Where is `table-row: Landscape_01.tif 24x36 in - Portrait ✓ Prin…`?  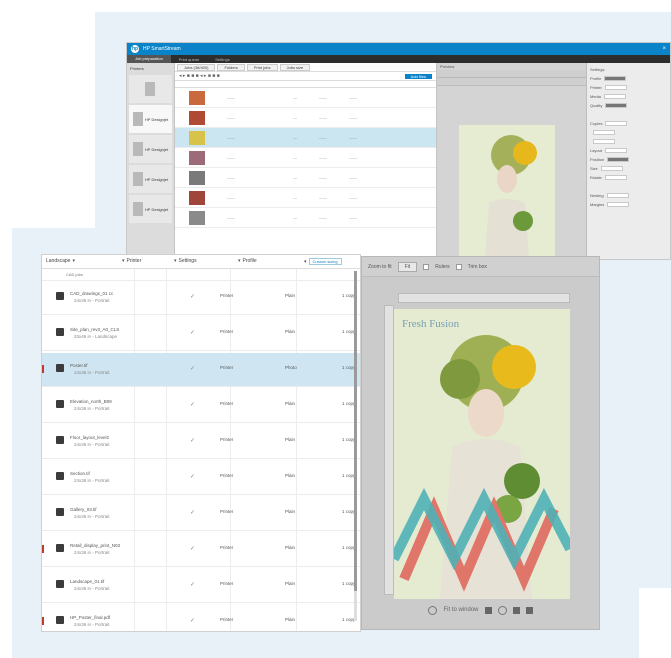 table-row: Landscape_01.tif 24x36 in - Portrait ✓ Prin… is located at coordinates (201, 586).